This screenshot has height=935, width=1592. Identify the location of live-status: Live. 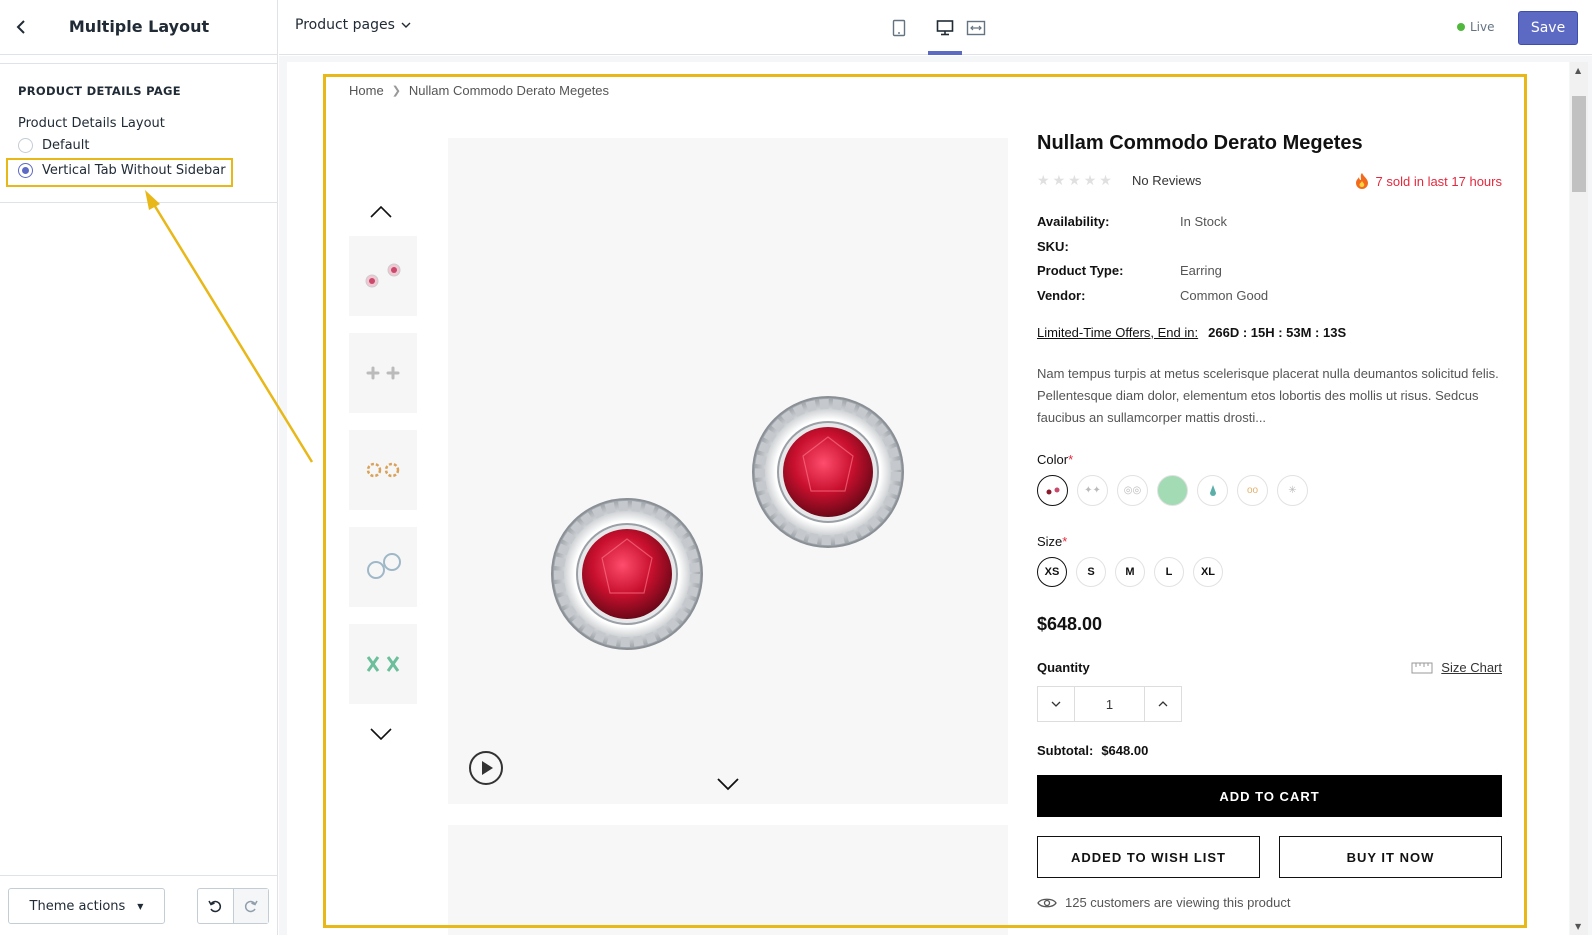
(1476, 27).